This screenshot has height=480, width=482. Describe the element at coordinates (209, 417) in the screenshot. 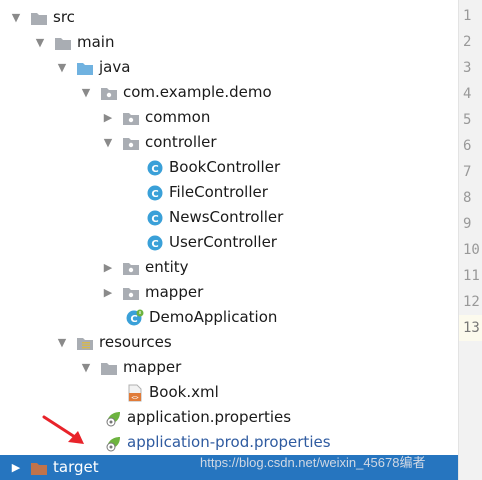

I see `tree-item-label: application.properties` at that location.